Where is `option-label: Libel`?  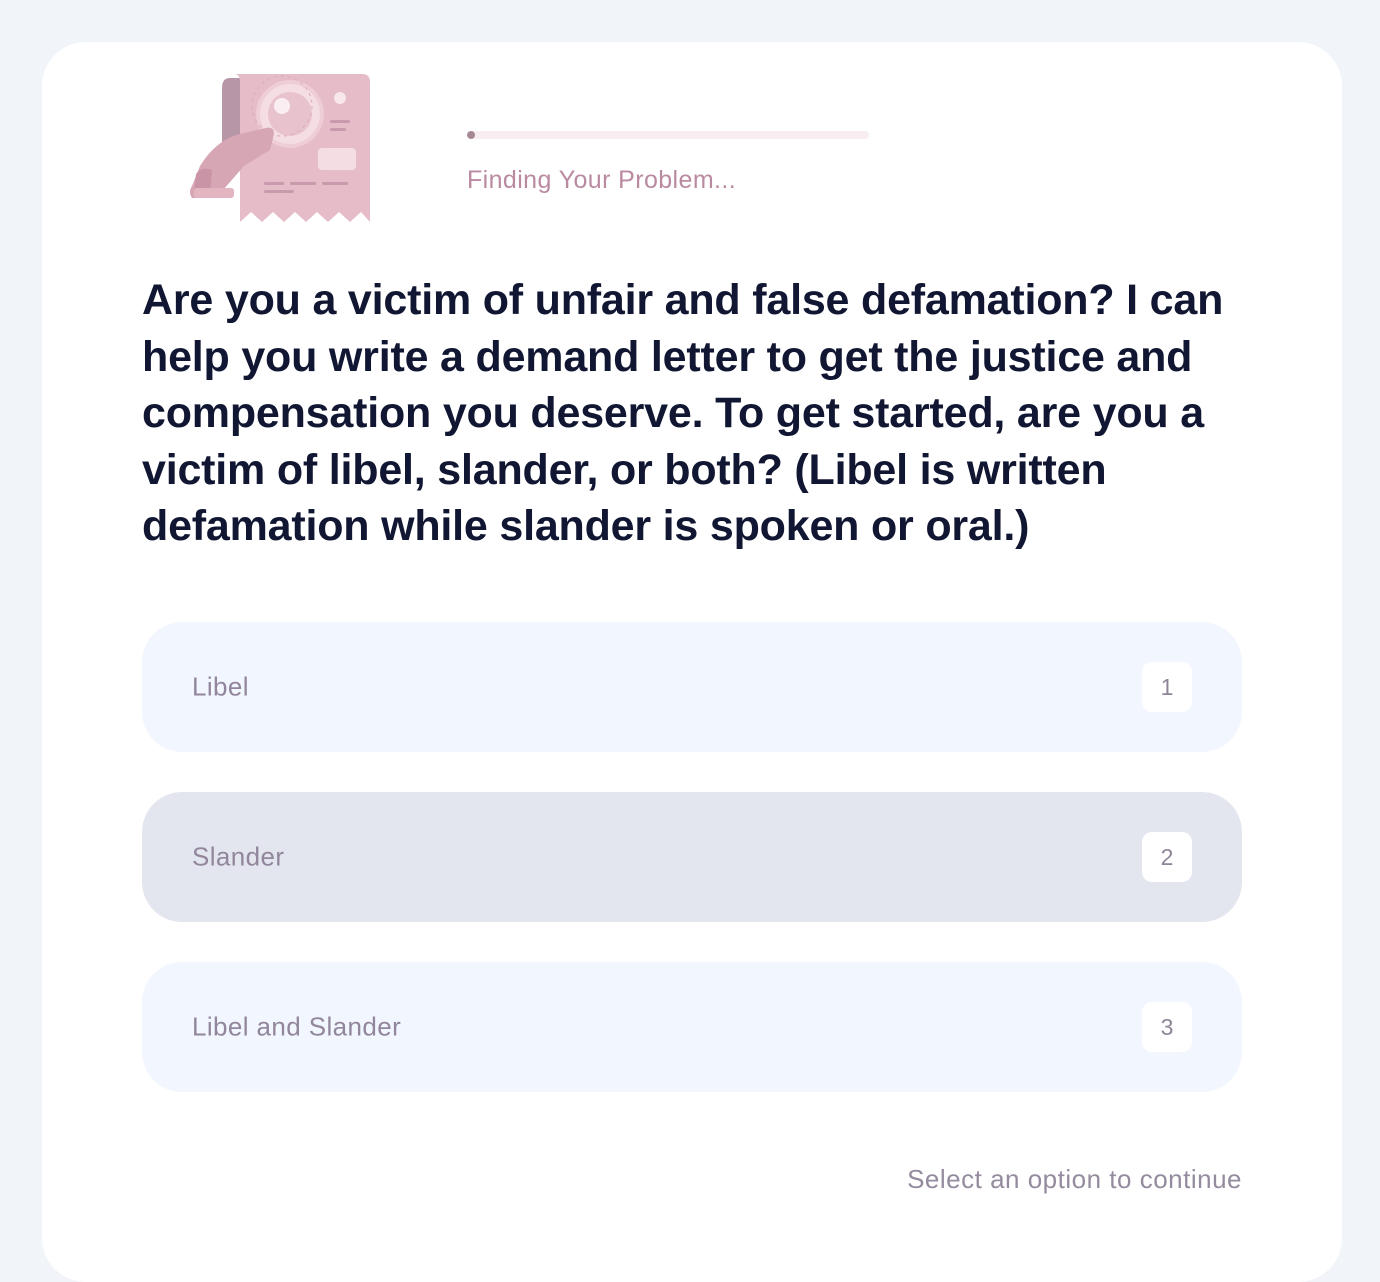
option-label: Libel is located at coordinates (220, 686).